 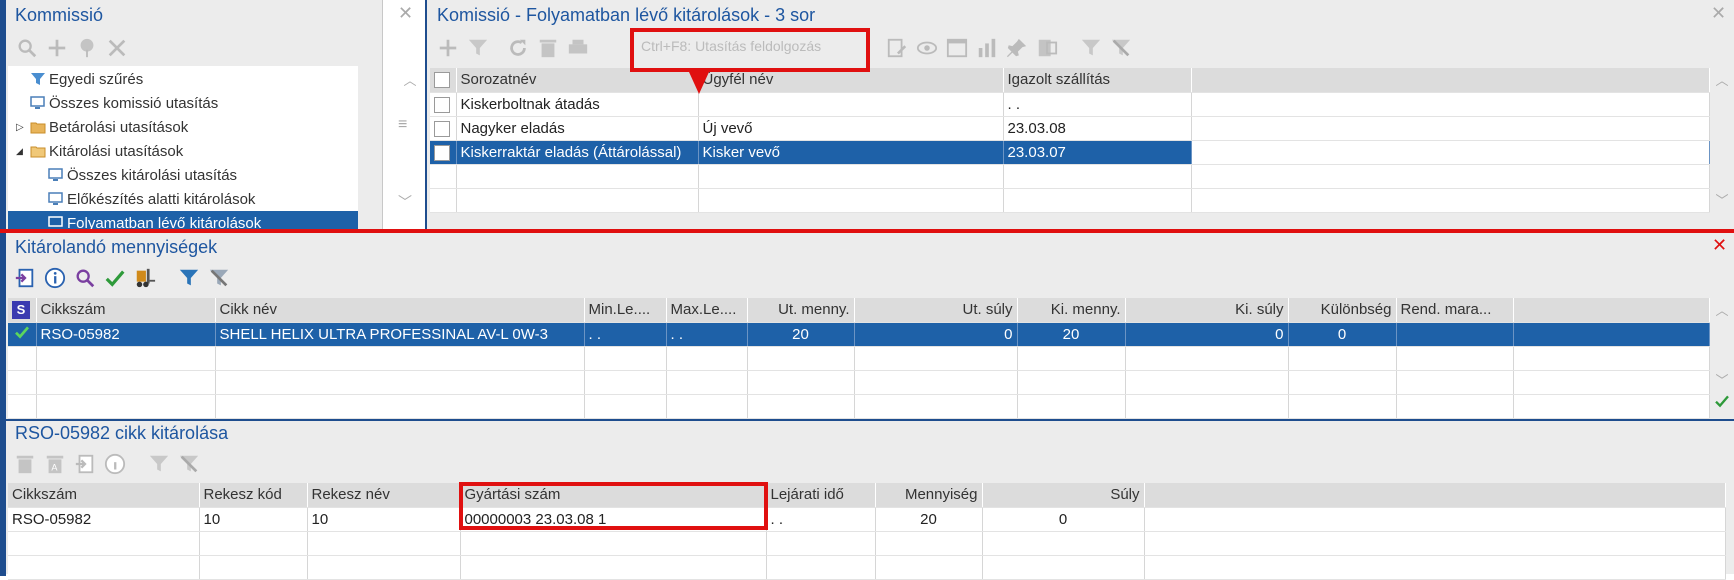 I want to click on folder-icon, so click(x=38, y=128).